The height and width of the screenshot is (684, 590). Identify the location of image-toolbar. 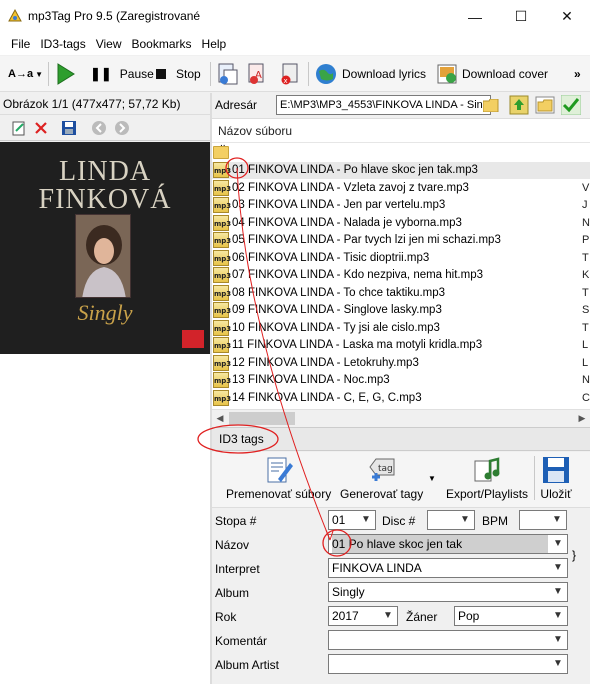
(105, 128).